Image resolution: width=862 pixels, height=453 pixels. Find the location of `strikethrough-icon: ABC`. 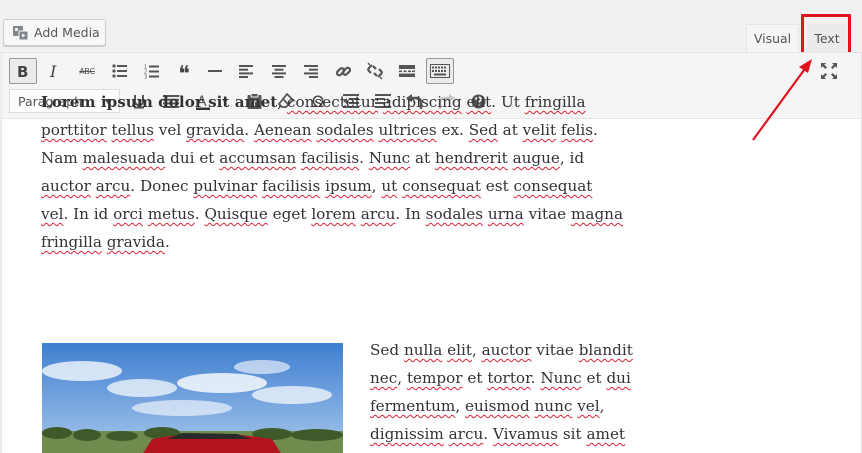

strikethrough-icon: ABC is located at coordinates (87, 71).